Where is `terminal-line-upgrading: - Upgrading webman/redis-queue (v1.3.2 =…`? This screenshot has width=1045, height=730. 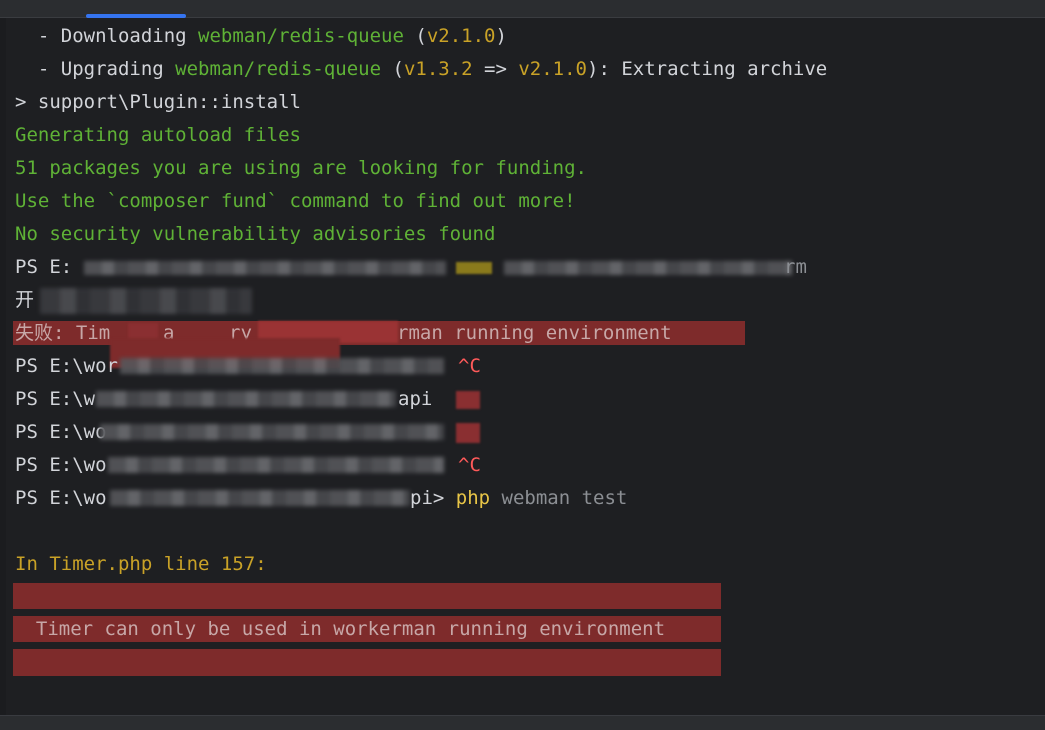 terminal-line-upgrading: - Upgrading webman/redis-queue (v1.3.2 =… is located at coordinates (421, 69).